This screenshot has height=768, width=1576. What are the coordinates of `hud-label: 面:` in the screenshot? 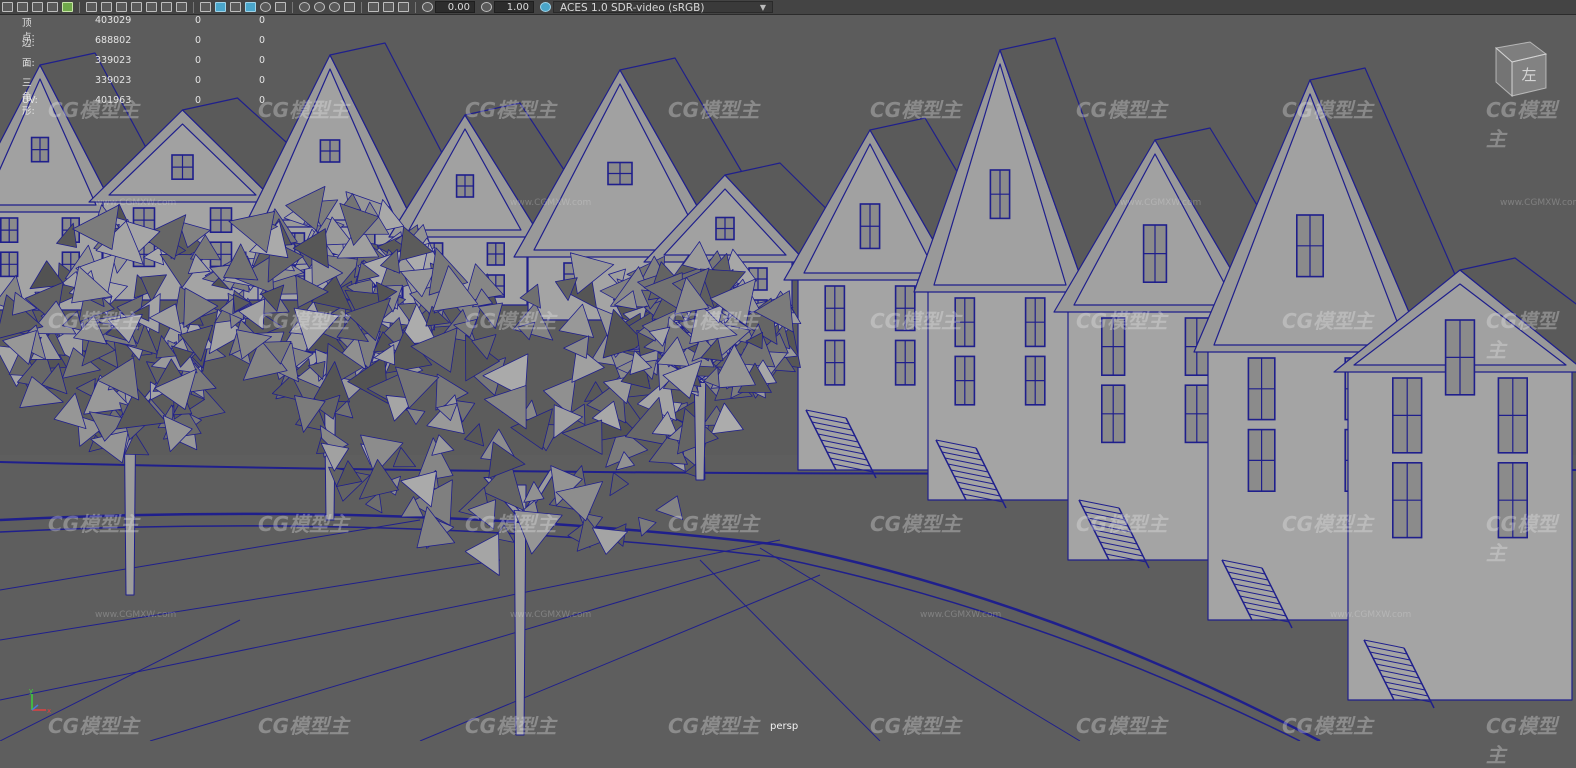 It's located at (28, 63).